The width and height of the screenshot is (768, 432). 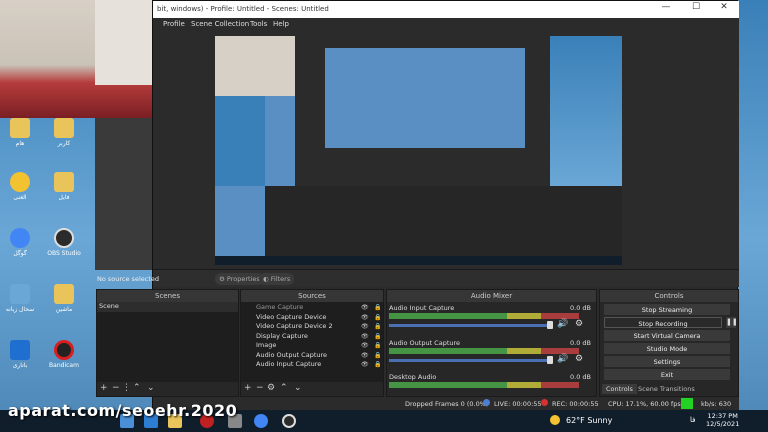 I want to click on source-item: Image 👁 🔒, so click(x=312, y=346).